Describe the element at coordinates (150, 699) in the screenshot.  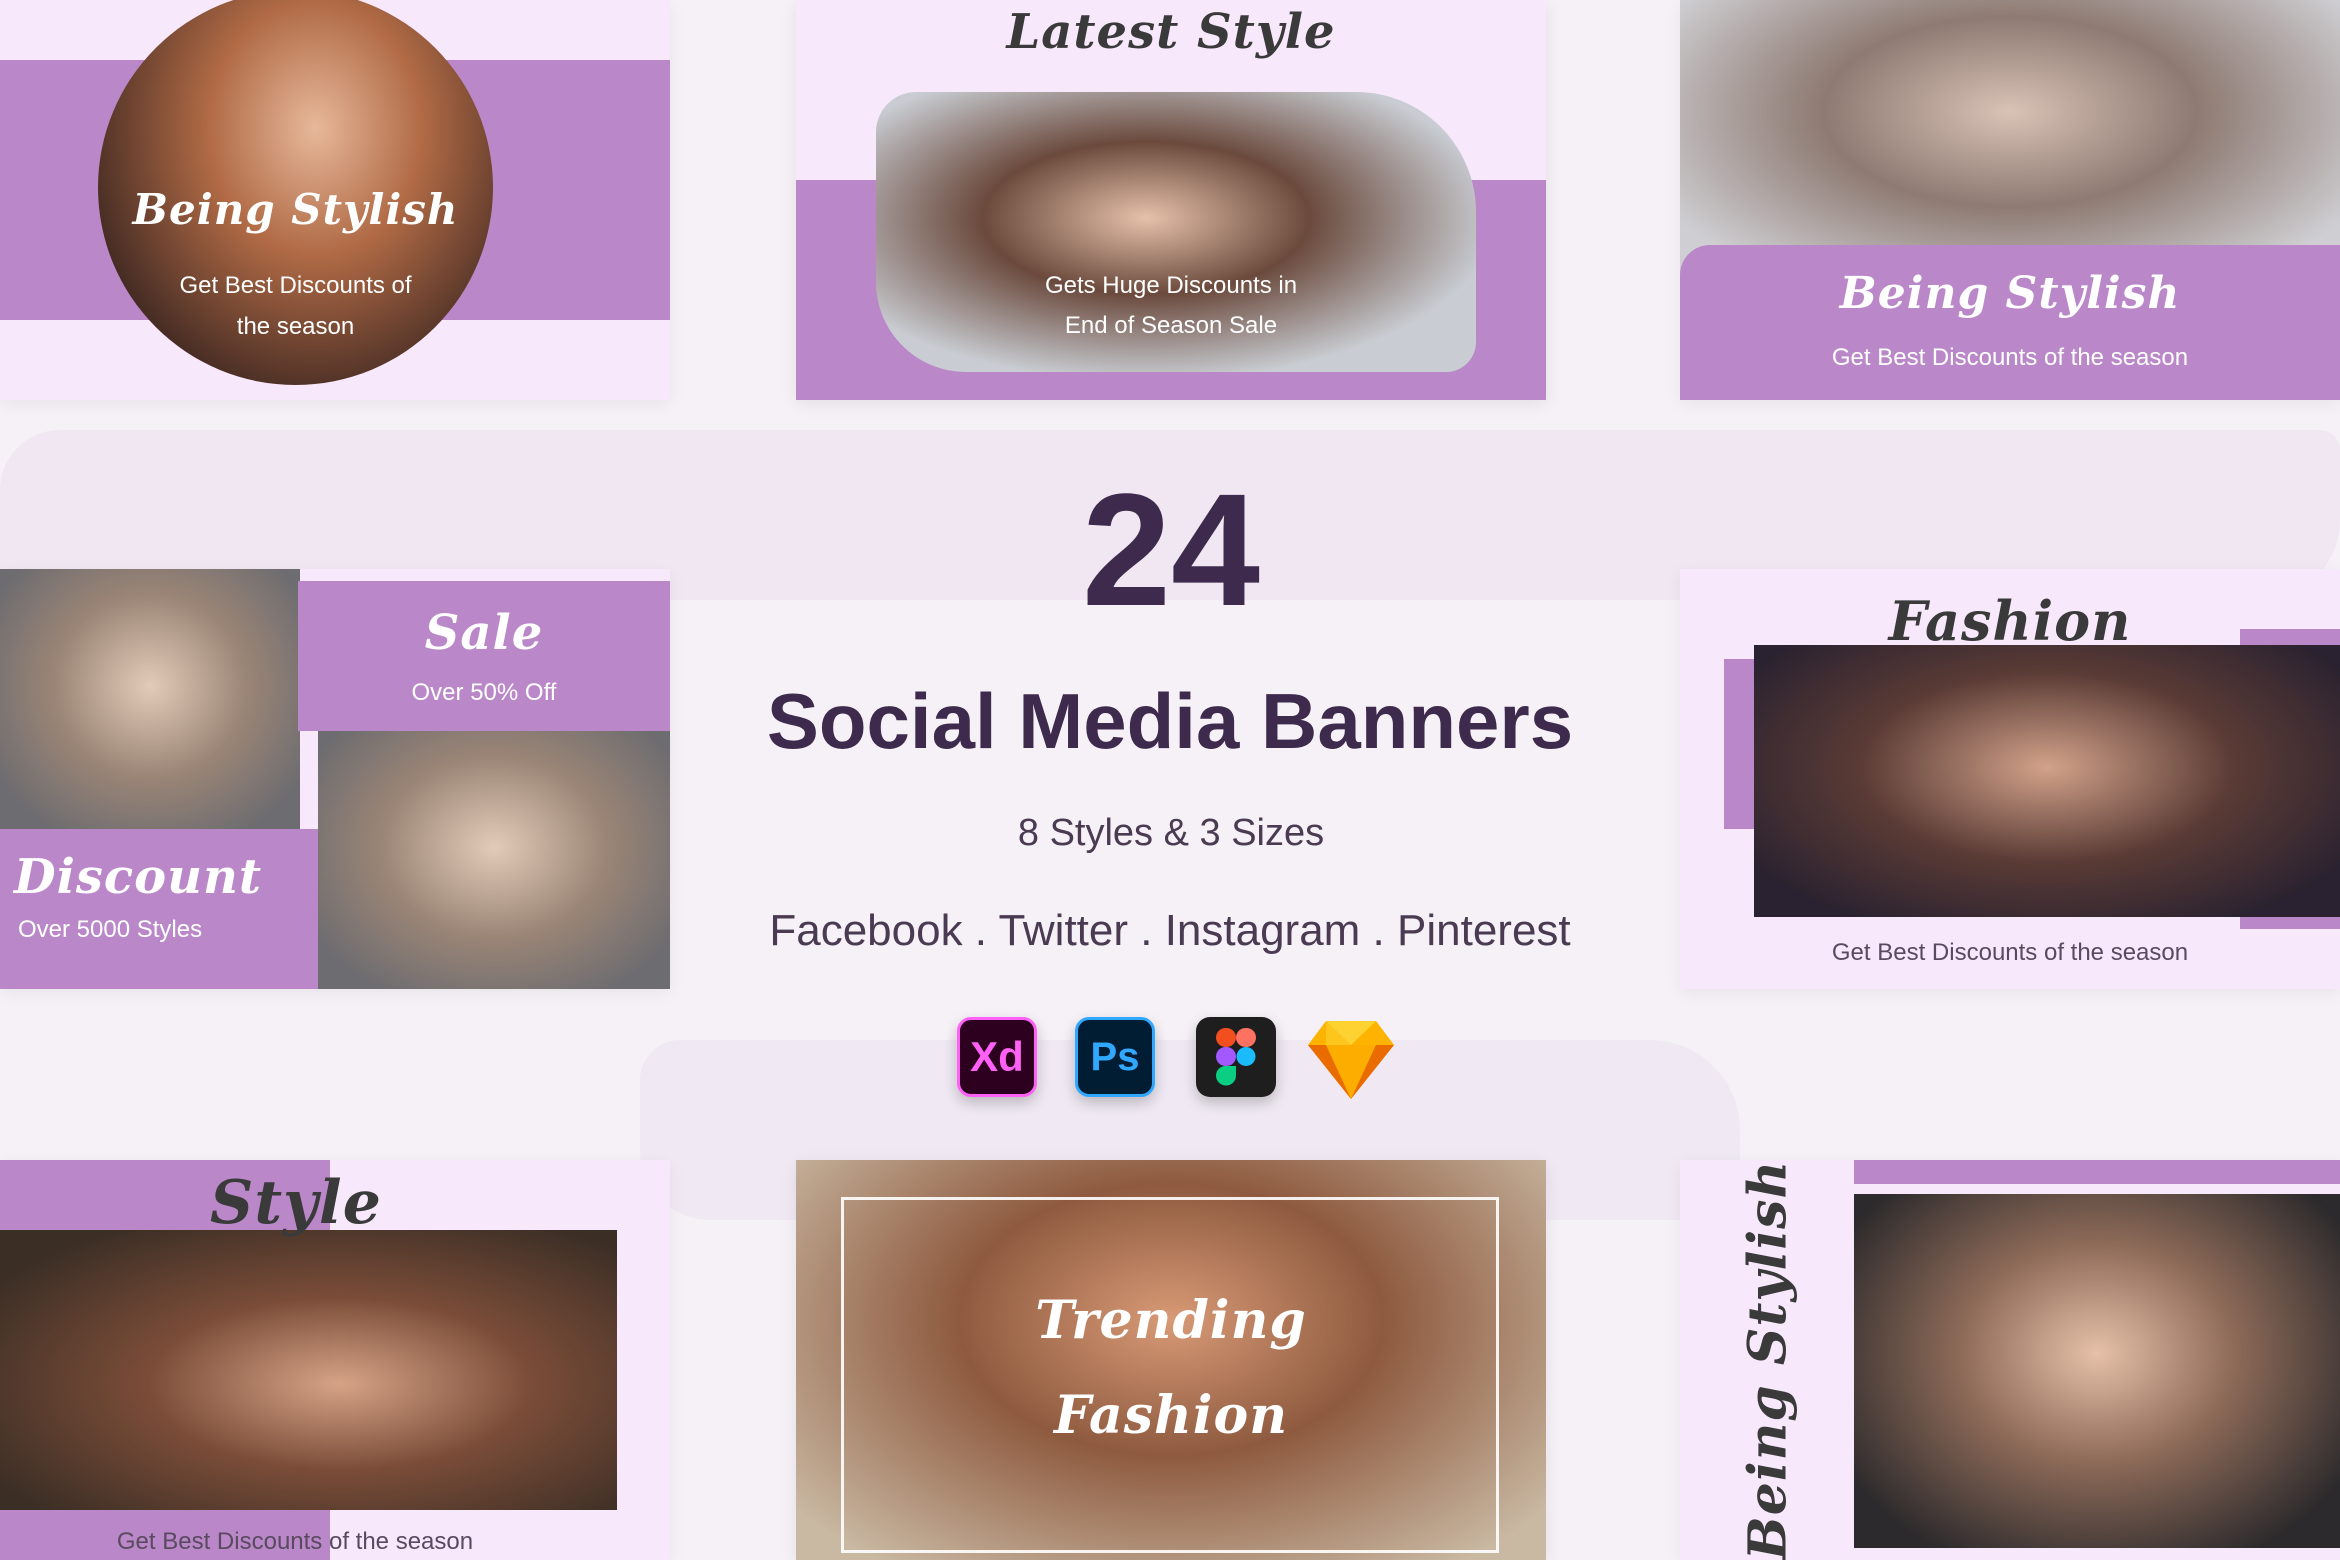
I see `photo-left` at that location.